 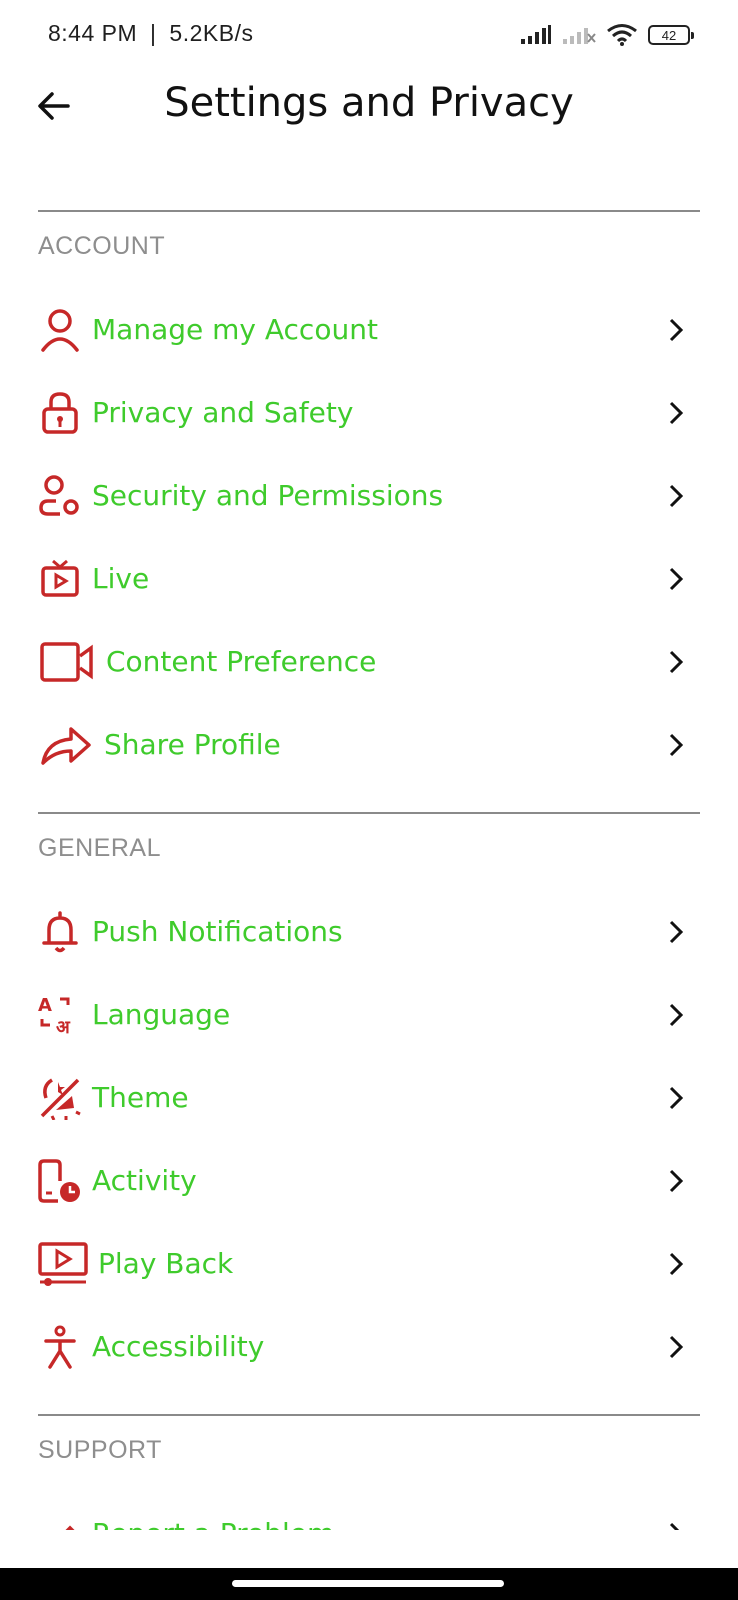 I want to click on user-shield-icon, so click(x=60, y=496).